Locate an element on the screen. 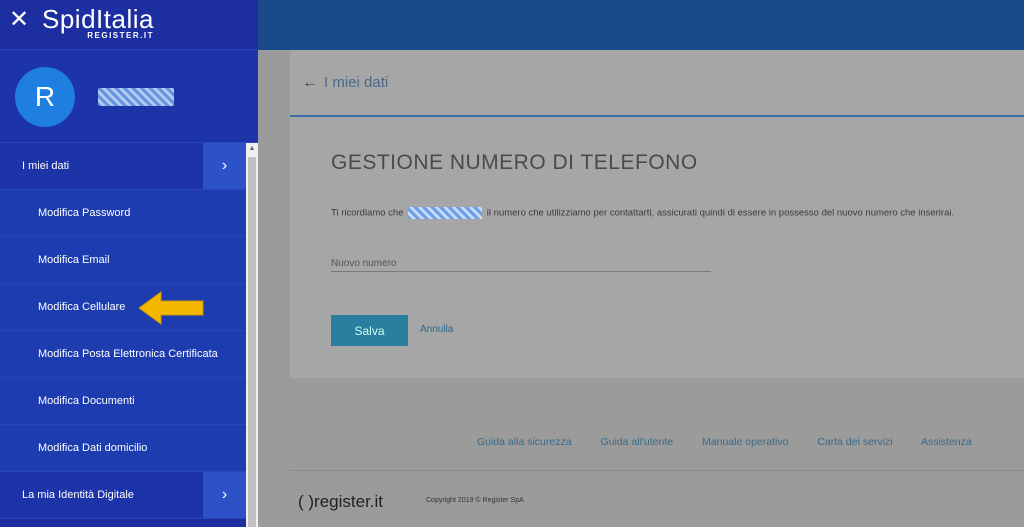  sidebar-item-label: La mia Identità Digitale is located at coordinates (78, 495).